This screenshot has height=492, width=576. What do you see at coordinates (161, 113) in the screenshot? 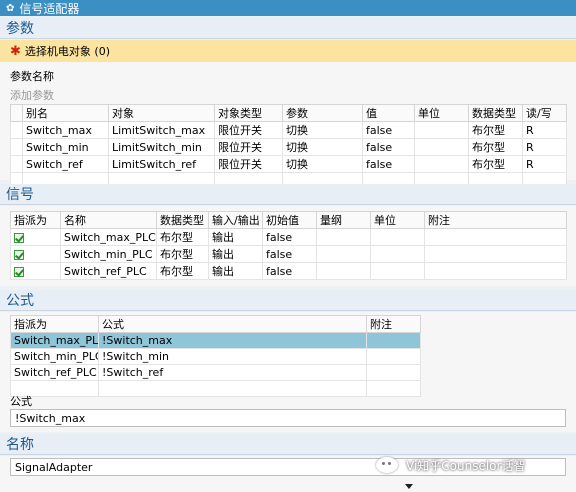
I see `col-header: 对象` at bounding box center [161, 113].